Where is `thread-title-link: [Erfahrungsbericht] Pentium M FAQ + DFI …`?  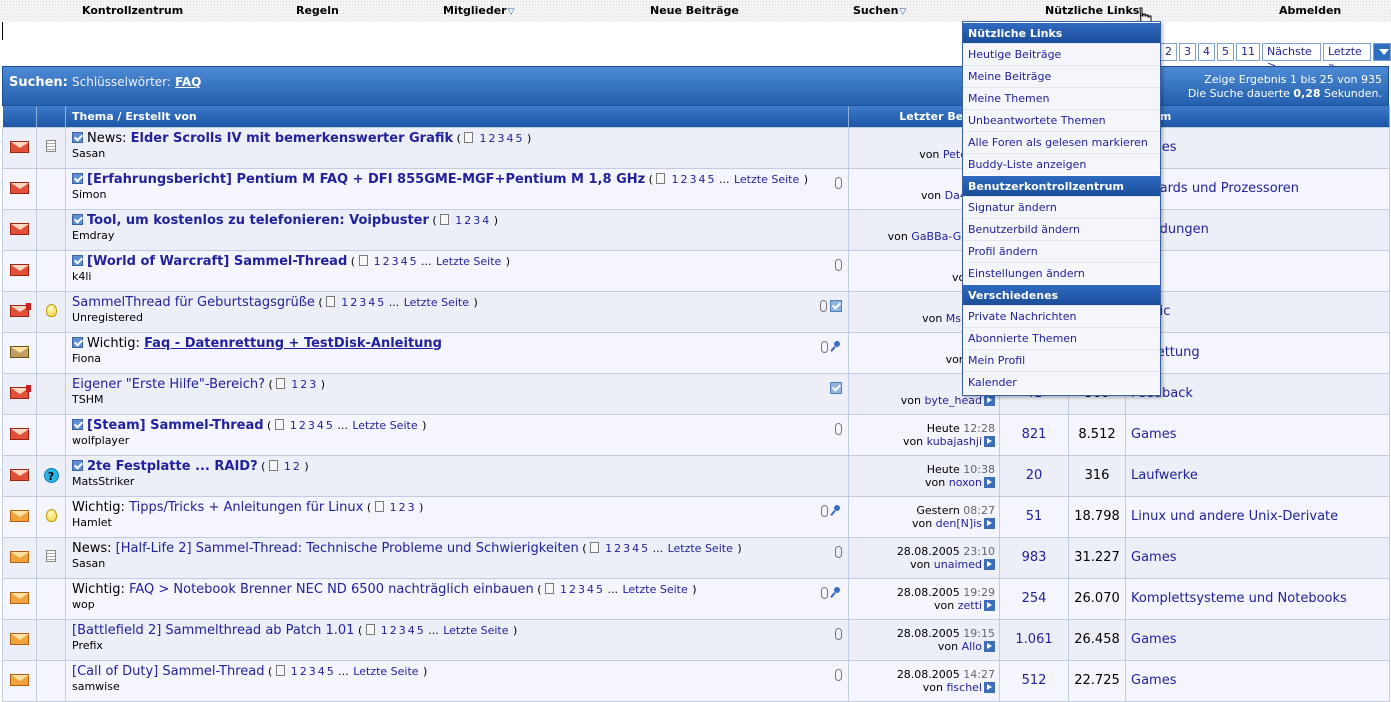
thread-title-link: [Erfahrungsbericht] Pentium M FAQ + DFI … is located at coordinates (366, 179).